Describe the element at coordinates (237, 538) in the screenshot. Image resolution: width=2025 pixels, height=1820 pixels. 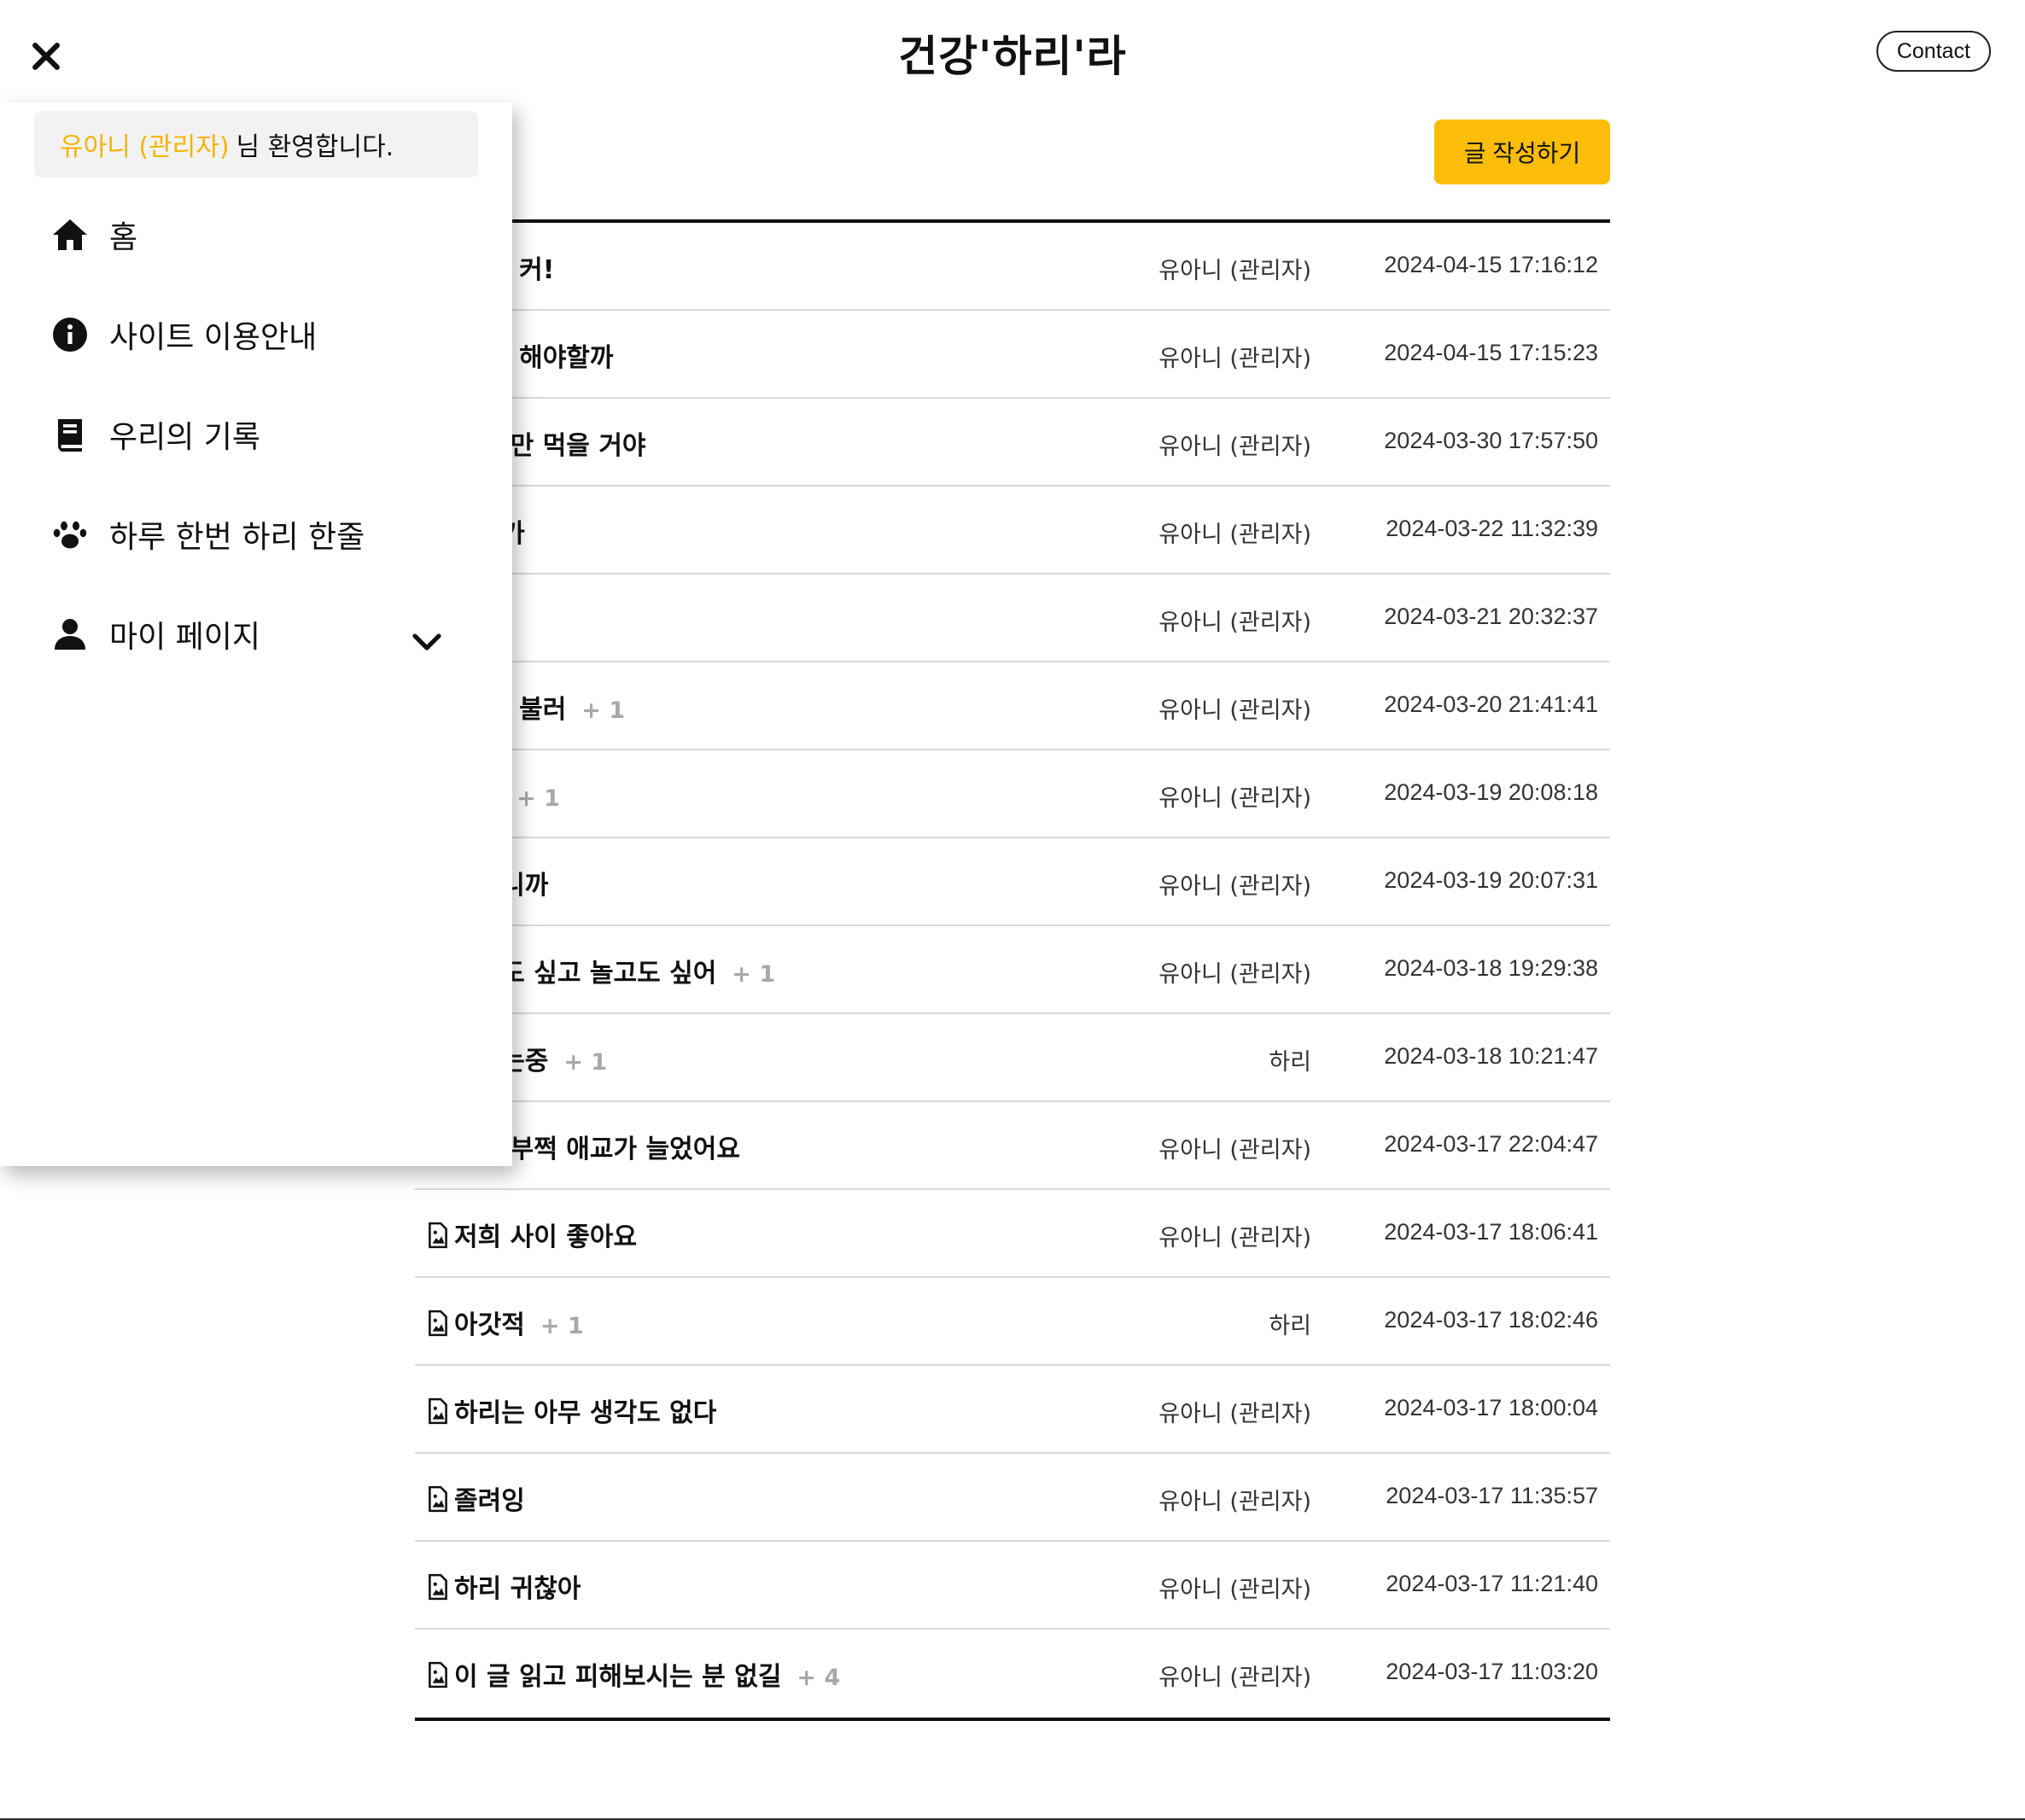
I see `nav-item-label: 하루 한번 하리 한줄` at that location.